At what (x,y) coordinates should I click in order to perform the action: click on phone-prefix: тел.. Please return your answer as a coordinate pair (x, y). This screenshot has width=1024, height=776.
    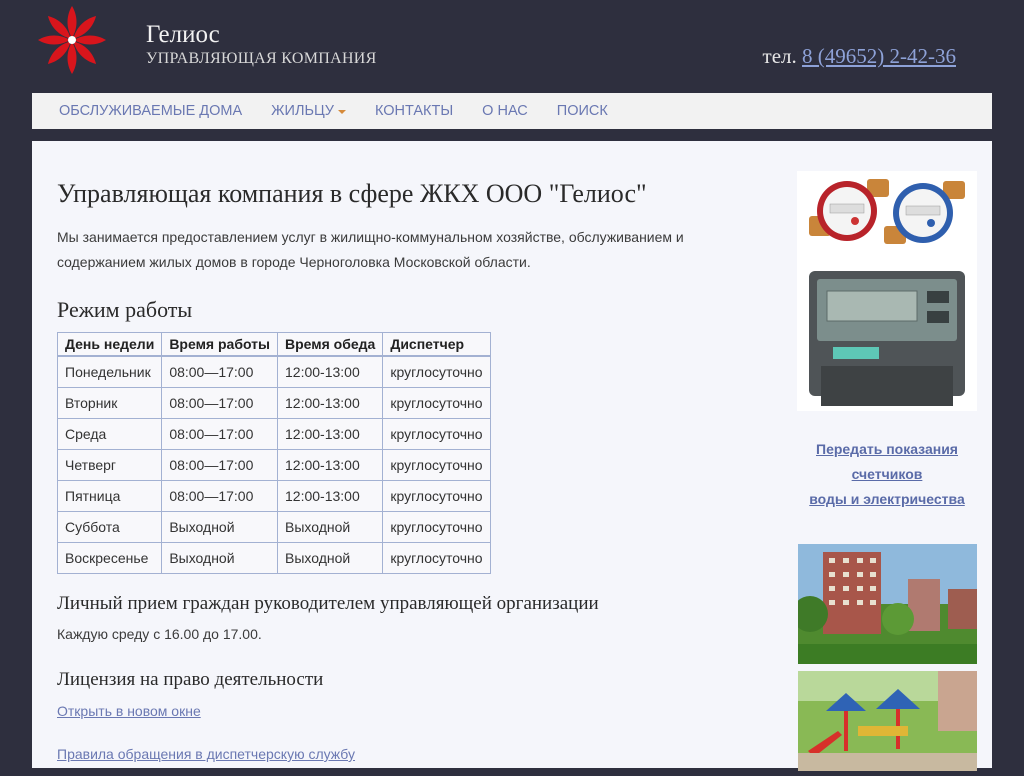
    Looking at the image, I should click on (779, 56).